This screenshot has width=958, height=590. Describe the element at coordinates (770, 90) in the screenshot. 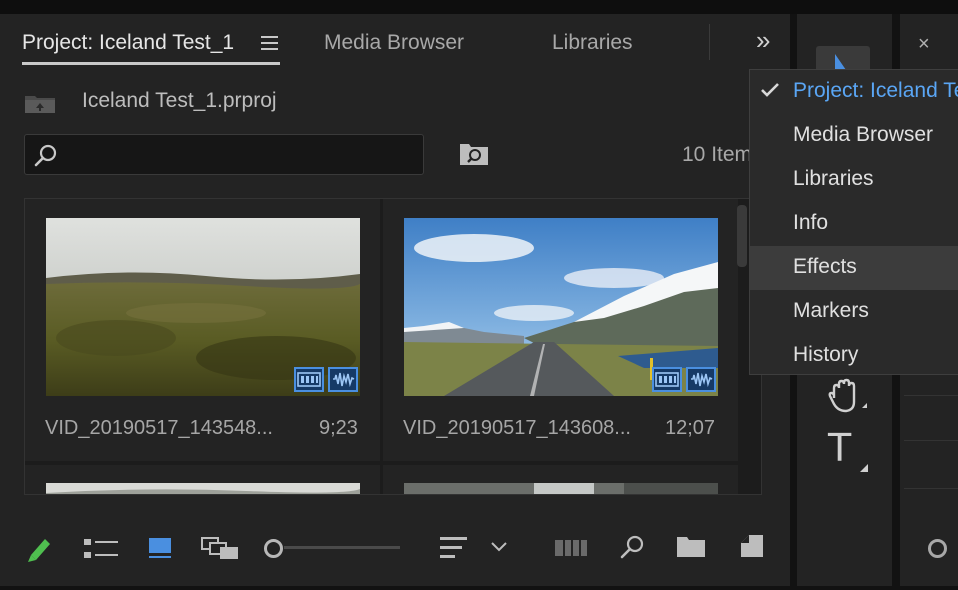

I see `checkmark-icon` at that location.